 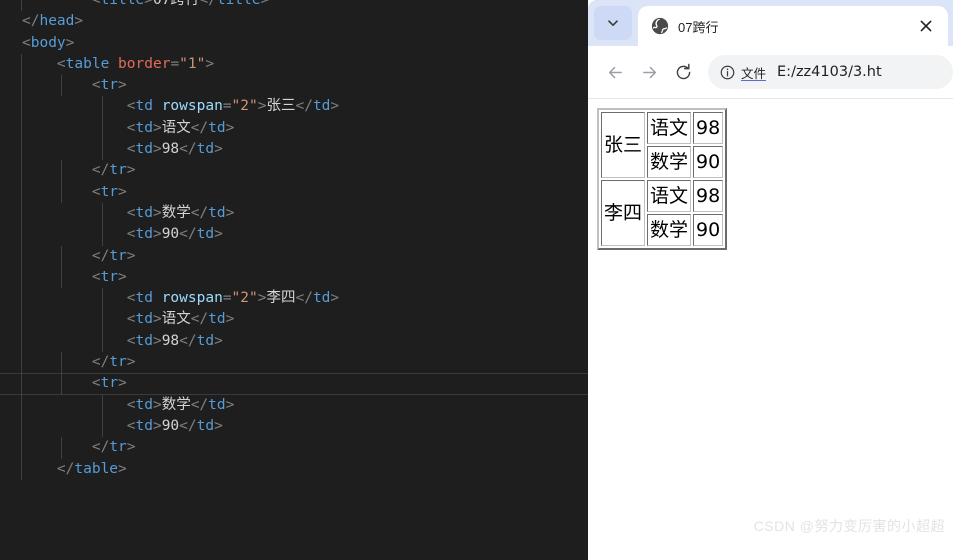 I want to click on code-line: </table>, so click(x=294, y=469).